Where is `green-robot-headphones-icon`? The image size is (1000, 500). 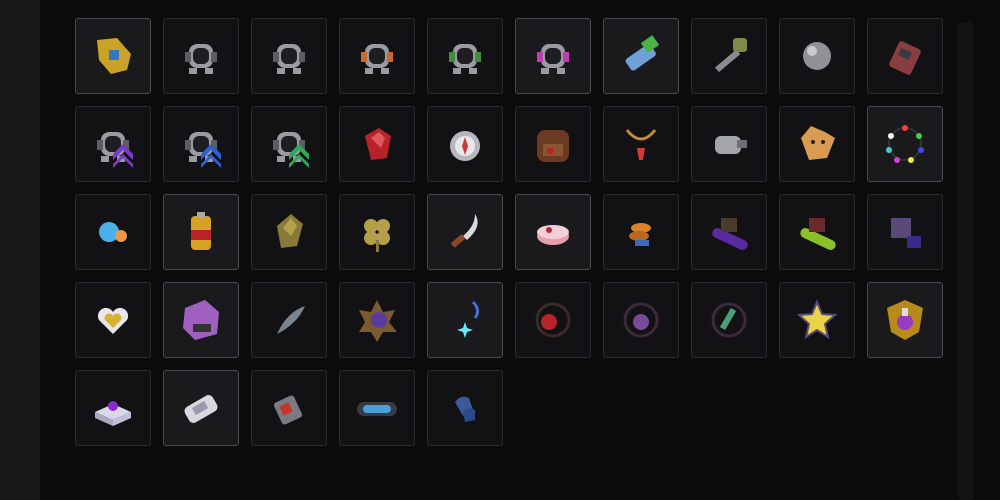 green-robot-headphones-icon is located at coordinates (465, 56).